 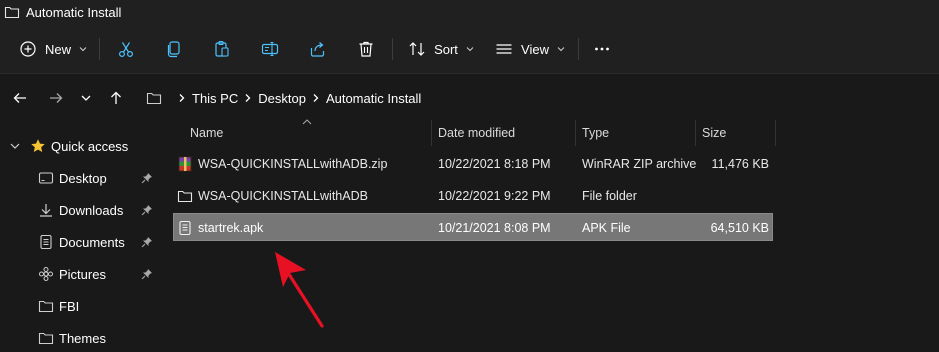 I want to click on star-icon, so click(x=38, y=146).